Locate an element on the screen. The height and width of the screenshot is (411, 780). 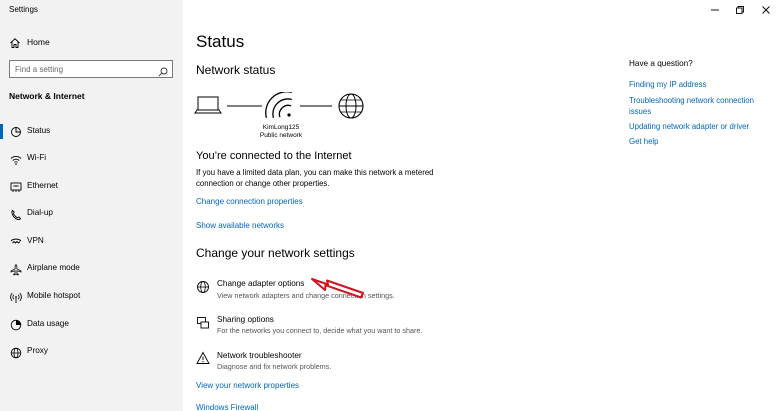
sidebar-item-wifi: Wi-Fi is located at coordinates (91, 160).